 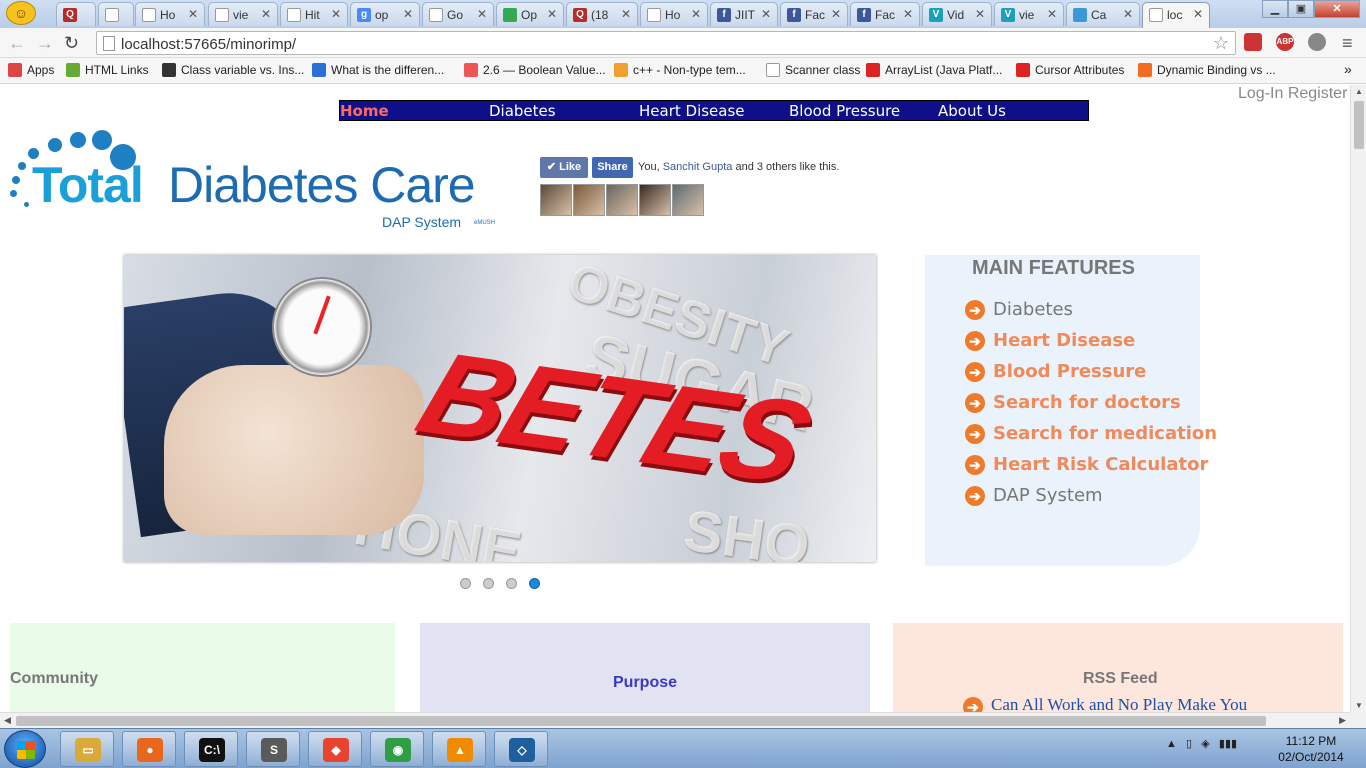 I want to click on bookmark-star-icon: ☆, so click(x=1221, y=43).